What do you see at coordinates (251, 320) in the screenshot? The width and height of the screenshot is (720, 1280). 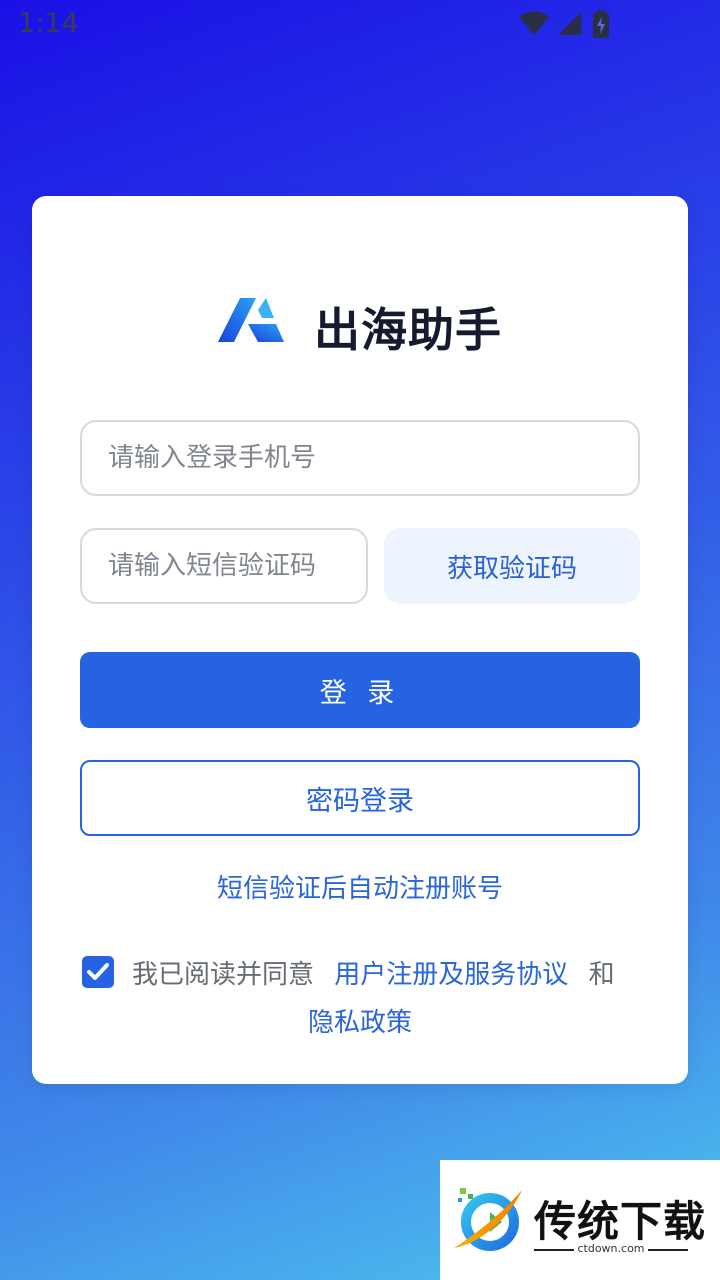 I see `app-logo-icon` at bounding box center [251, 320].